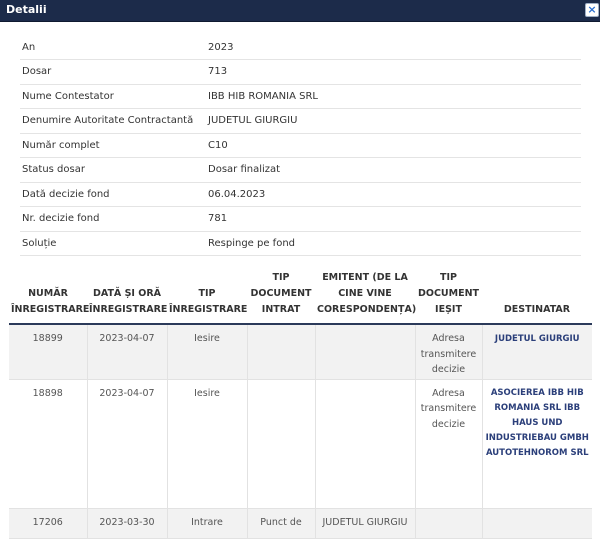 Image resolution: width=600 pixels, height=539 pixels. I want to click on detail-label: Dosar, so click(111, 72).